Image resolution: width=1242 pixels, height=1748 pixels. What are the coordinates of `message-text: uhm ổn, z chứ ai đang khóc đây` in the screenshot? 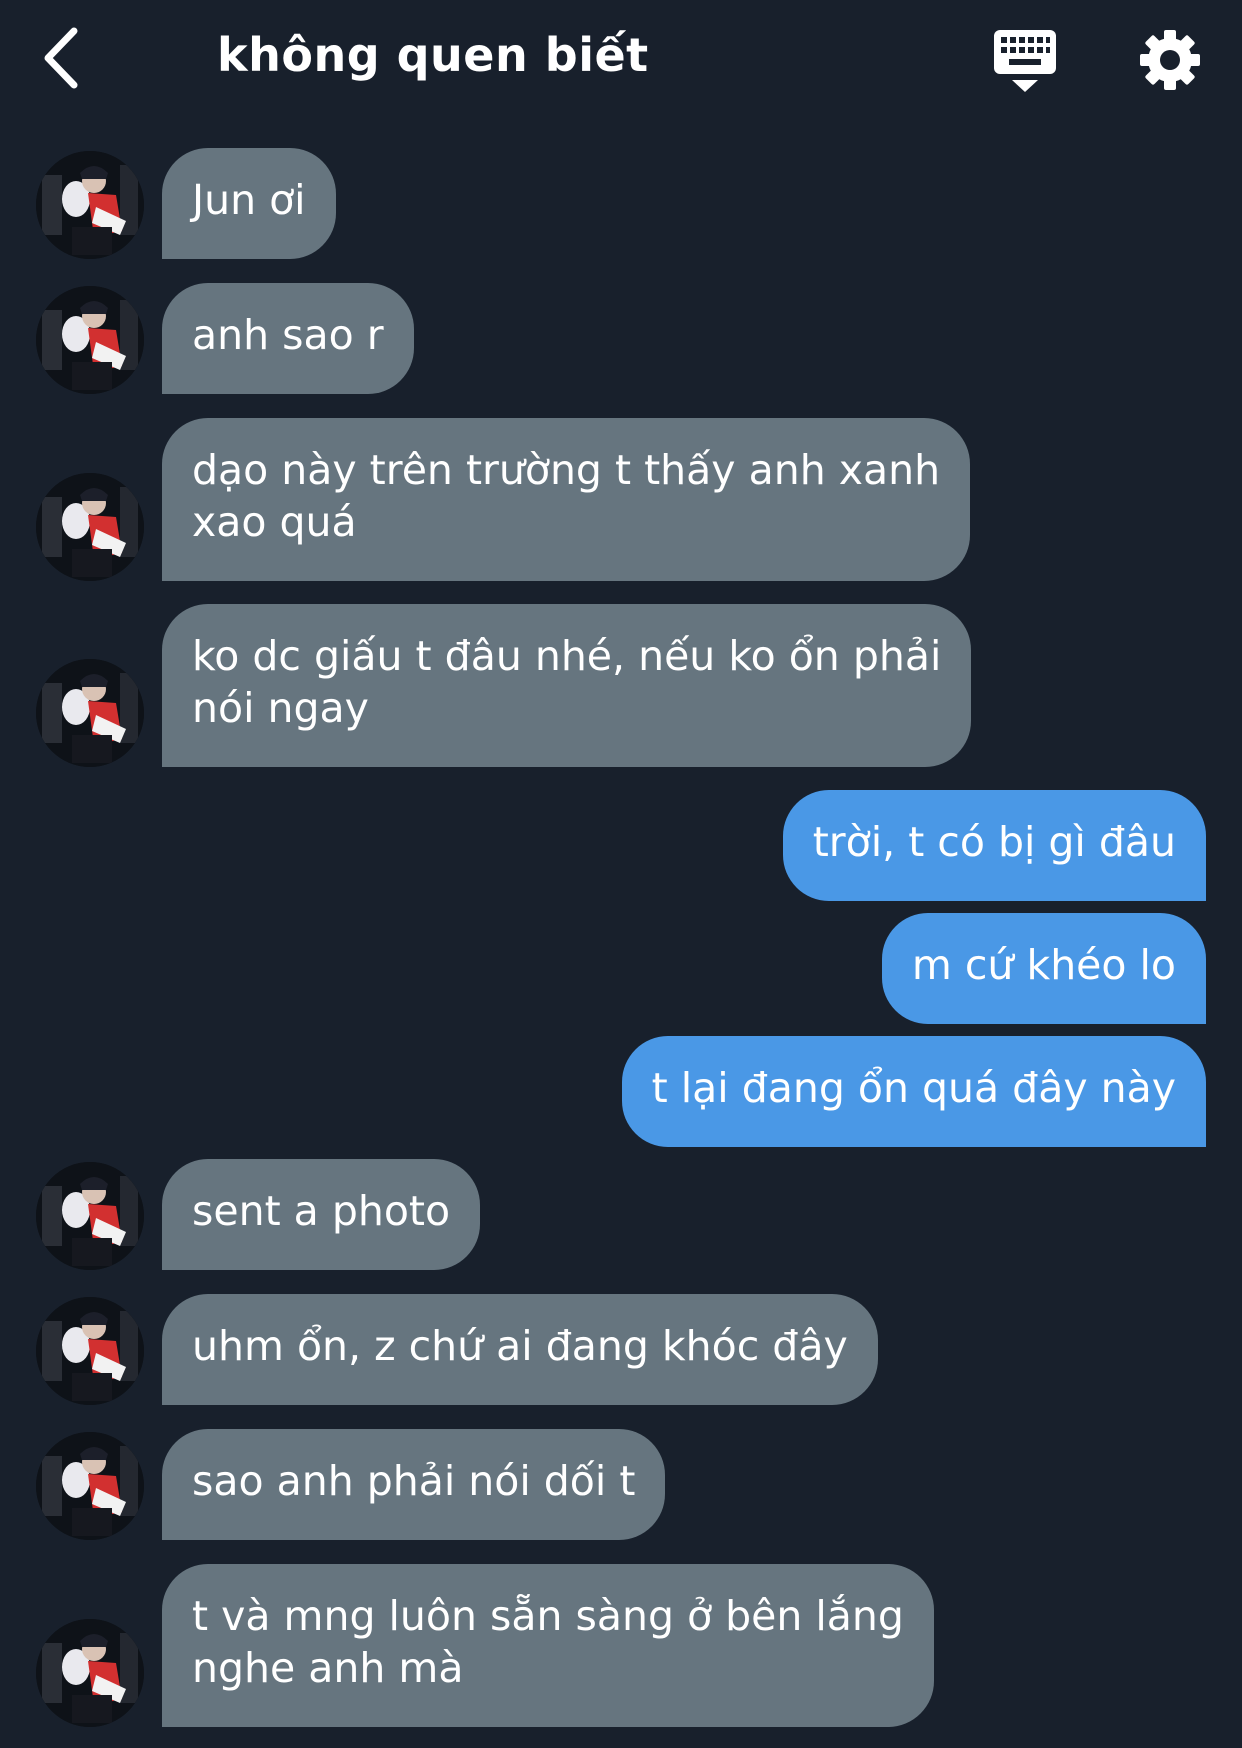 It's located at (520, 1346).